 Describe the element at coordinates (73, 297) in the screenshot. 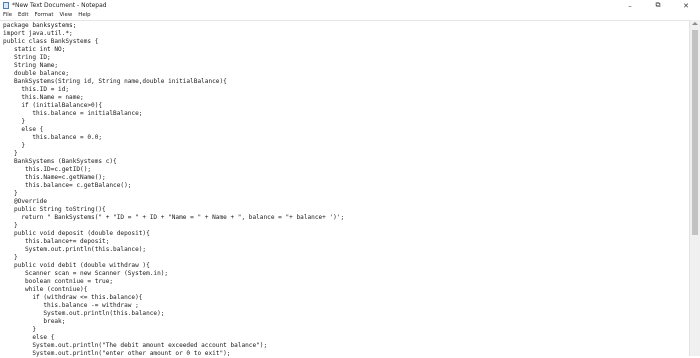

I see `code-line: if (withdraw <= this.balance){` at that location.